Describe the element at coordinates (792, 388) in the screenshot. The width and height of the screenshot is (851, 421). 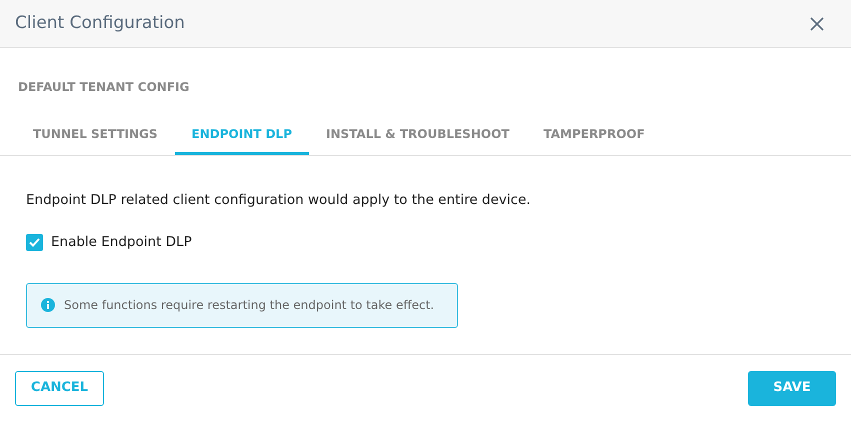
I see `save-button: SAVE` at that location.